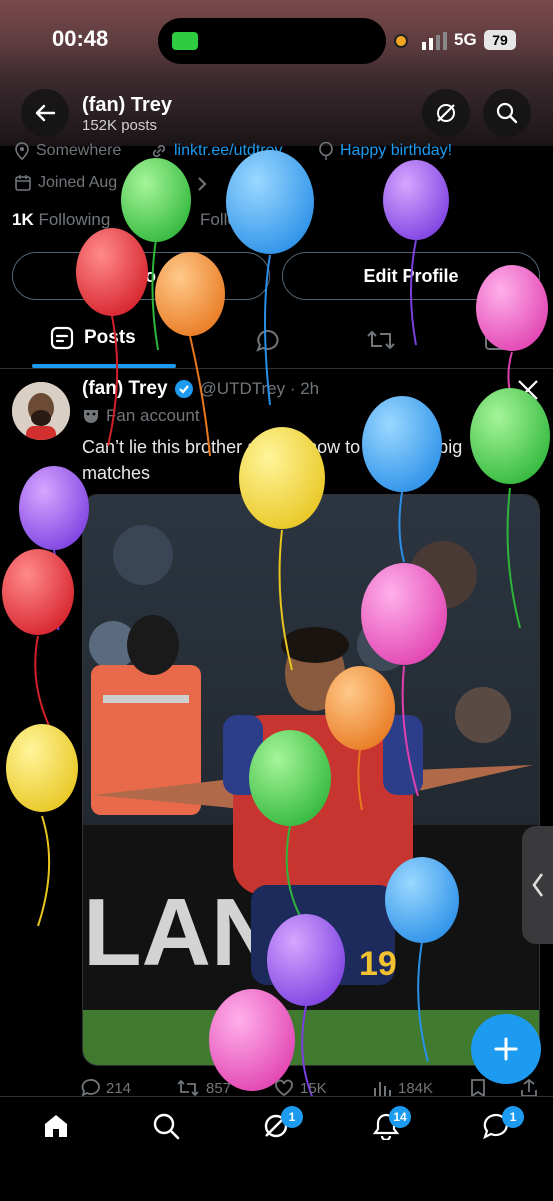 The image size is (553, 1201). I want to click on reply-count: 214, so click(119, 1088).